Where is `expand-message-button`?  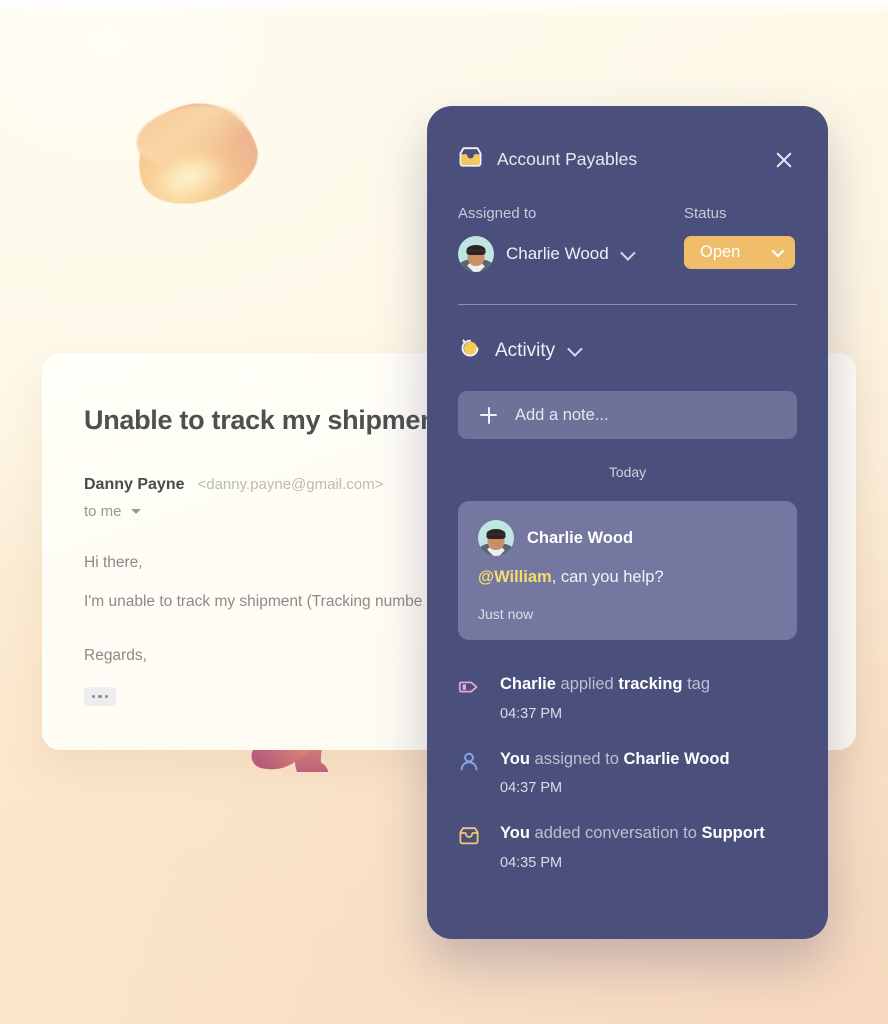 expand-message-button is located at coordinates (100, 696).